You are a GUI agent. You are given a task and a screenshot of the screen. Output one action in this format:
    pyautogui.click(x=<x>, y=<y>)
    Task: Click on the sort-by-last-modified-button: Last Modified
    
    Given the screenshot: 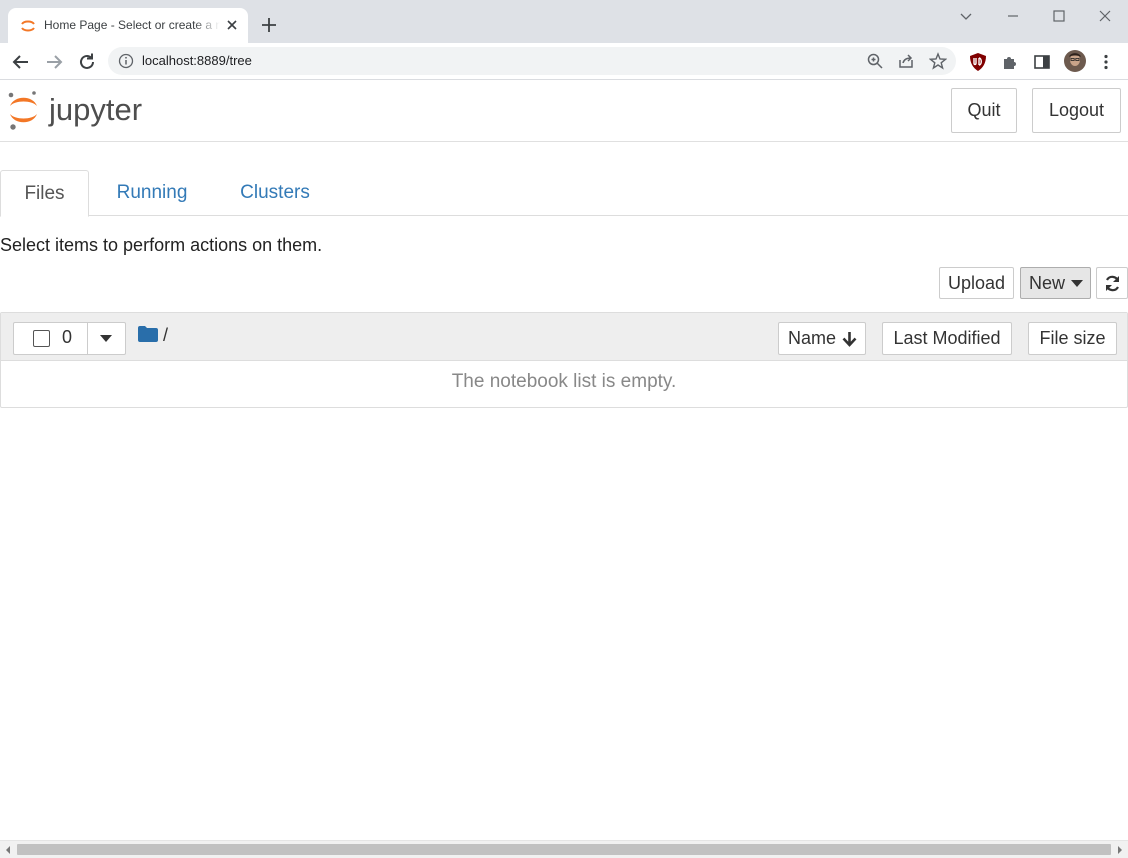 What is the action you would take?
    pyautogui.click(x=947, y=338)
    